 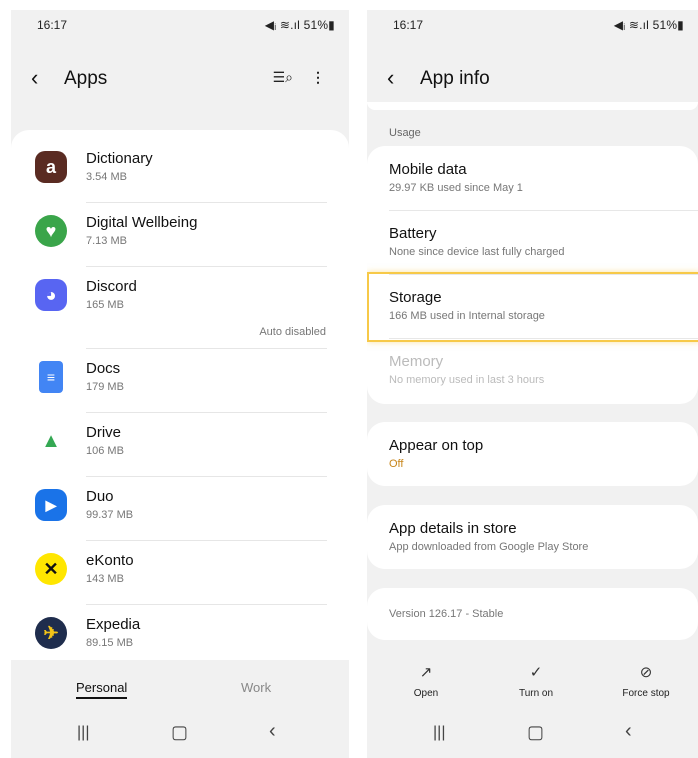 What do you see at coordinates (180, 307) in the screenshot?
I see `app-row-discord: ◕ Discord 165 MB Auto disabled` at bounding box center [180, 307].